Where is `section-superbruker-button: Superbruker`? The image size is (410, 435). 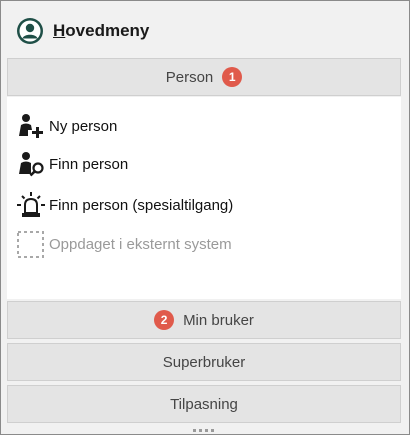 section-superbruker-button: Superbruker is located at coordinates (204, 362).